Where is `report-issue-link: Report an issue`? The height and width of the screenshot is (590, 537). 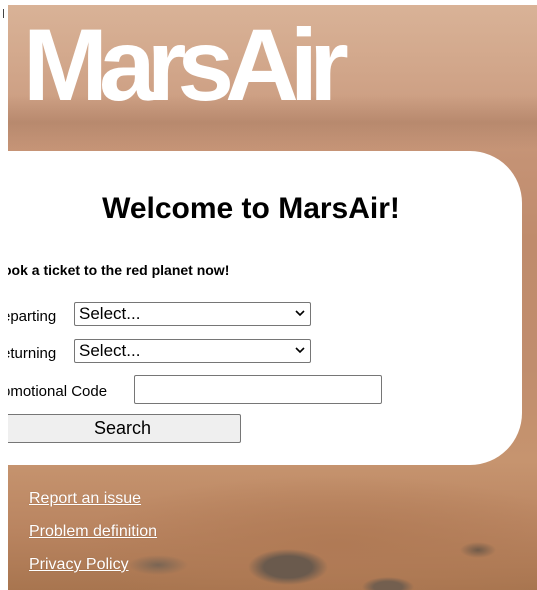 report-issue-link: Report an issue is located at coordinates (85, 499).